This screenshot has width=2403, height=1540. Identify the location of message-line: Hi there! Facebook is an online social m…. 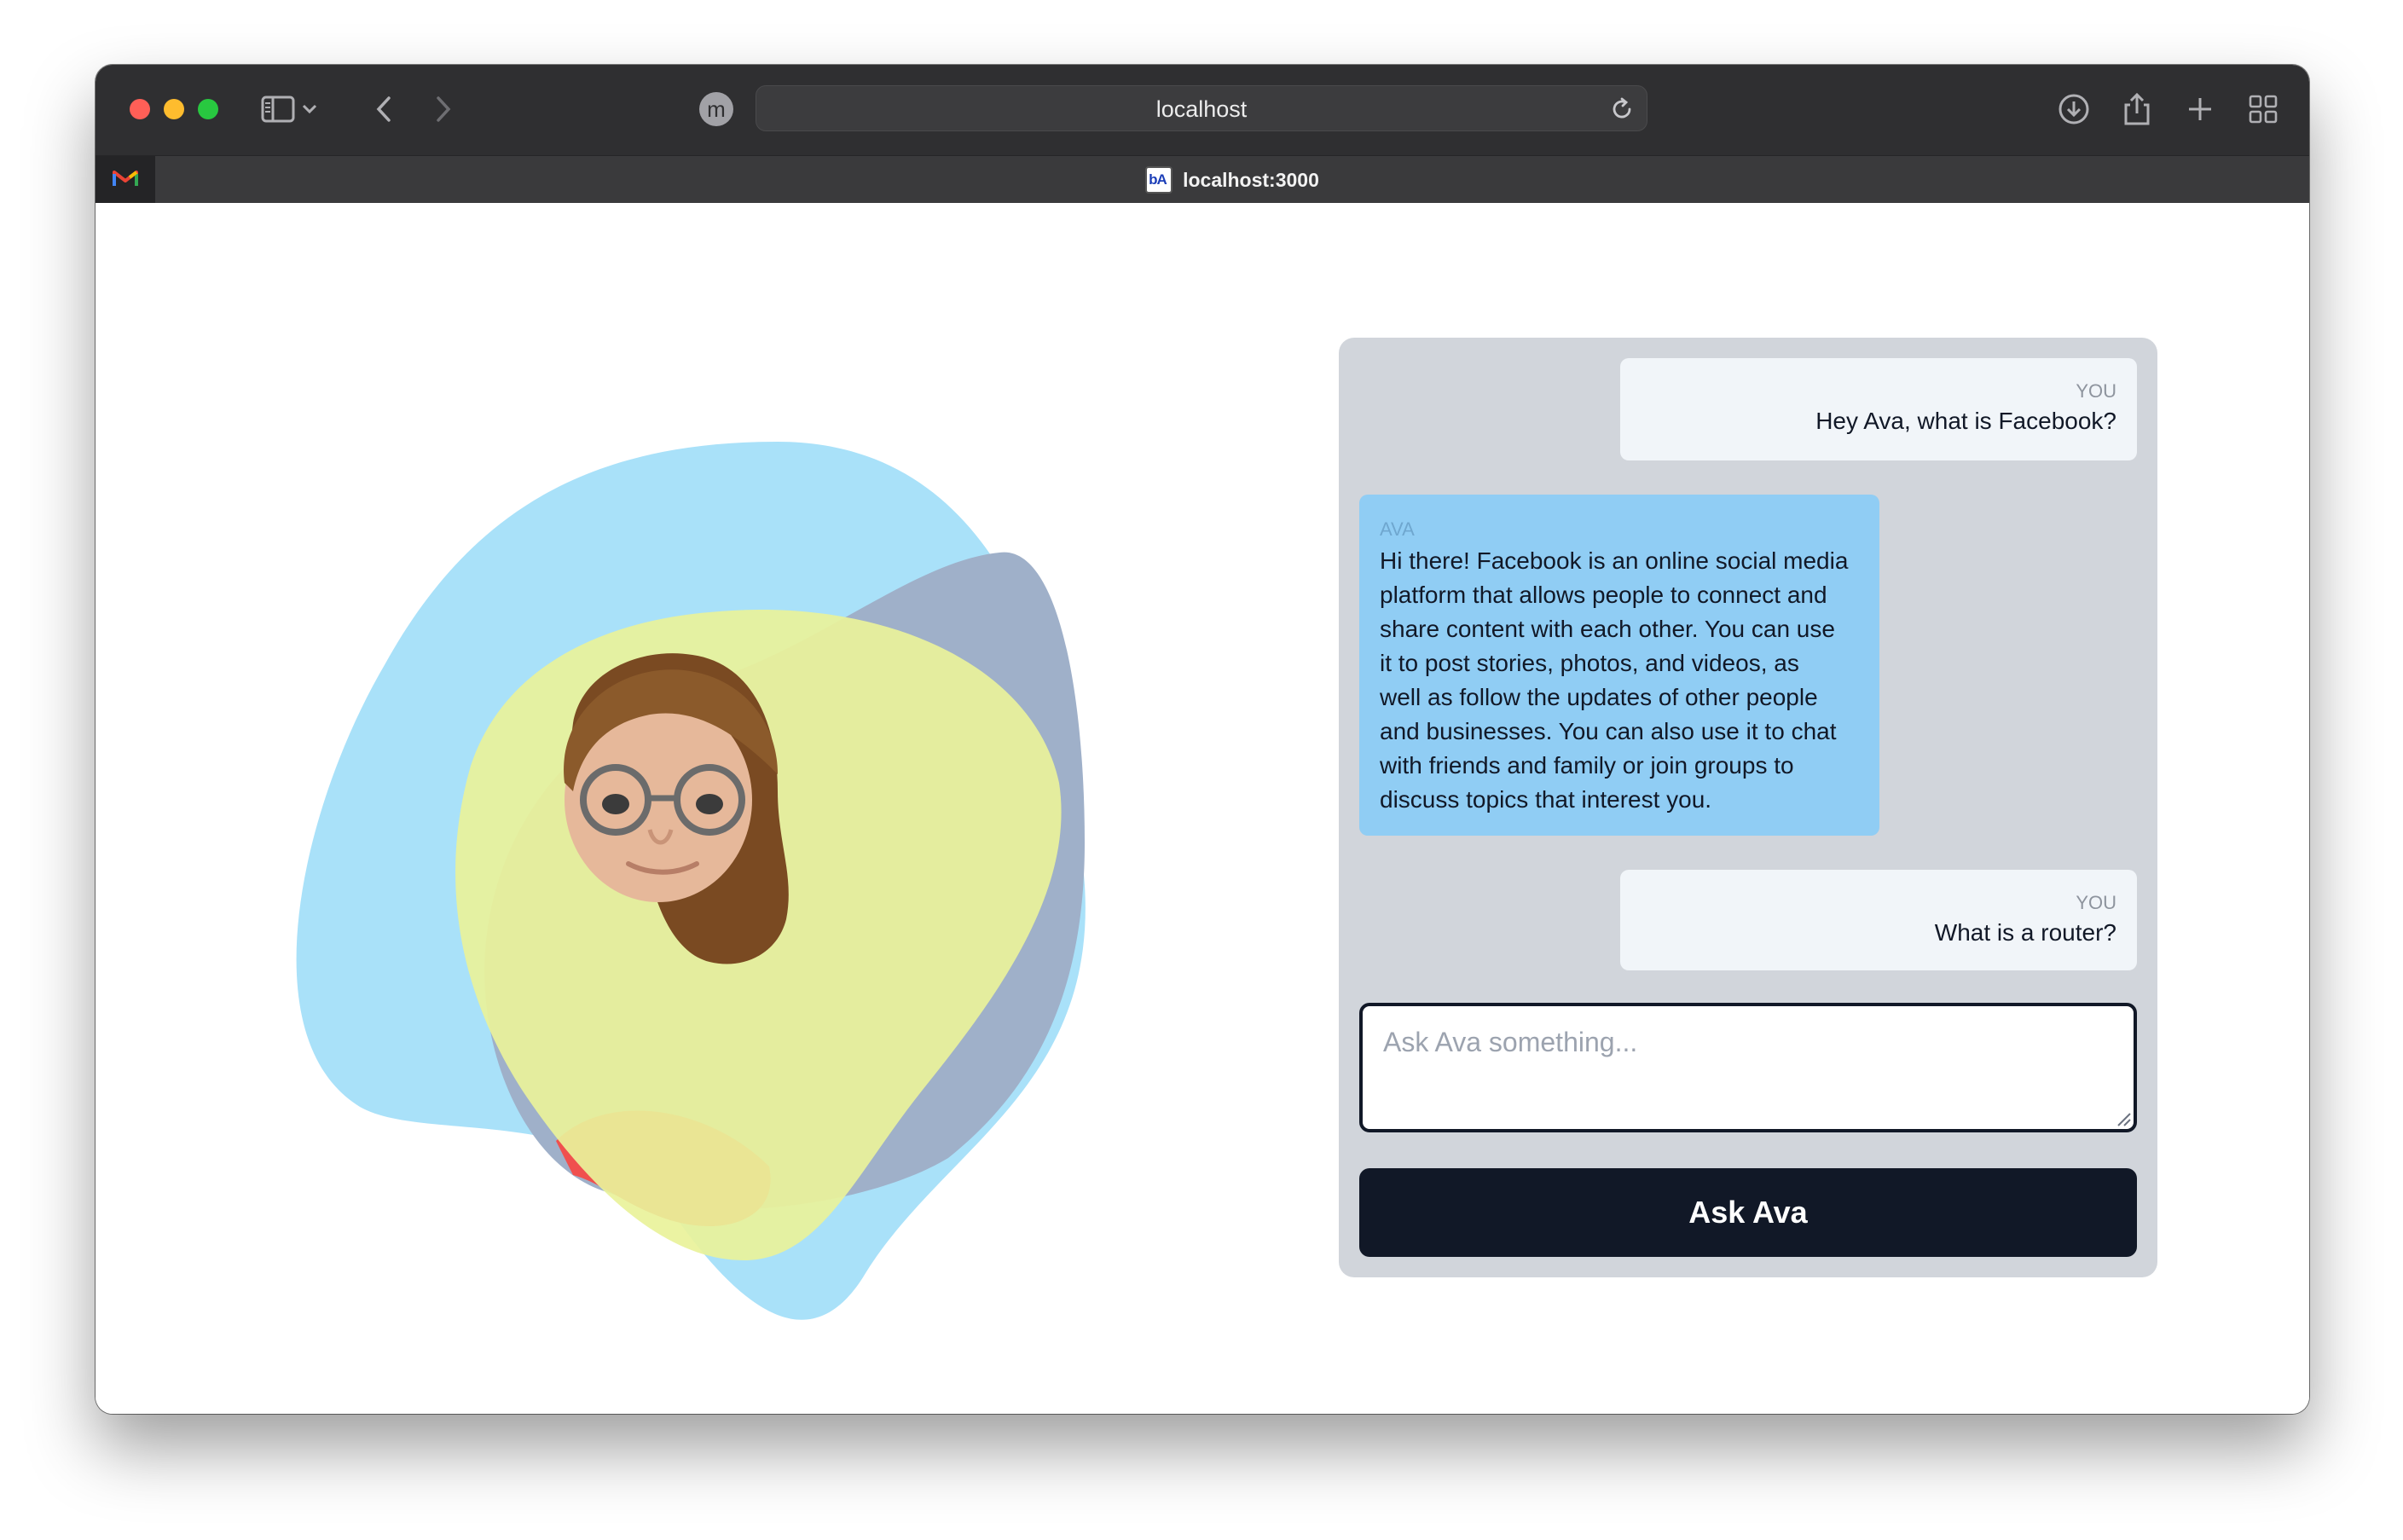
(1614, 560).